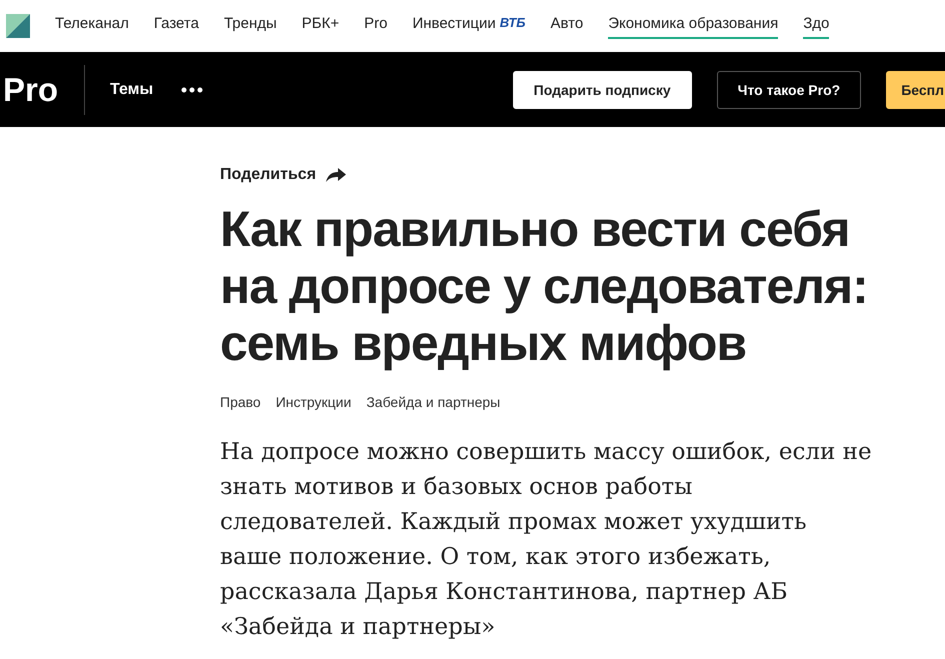  Describe the element at coordinates (314, 402) in the screenshot. I see `tag-link: Инструкции` at that location.